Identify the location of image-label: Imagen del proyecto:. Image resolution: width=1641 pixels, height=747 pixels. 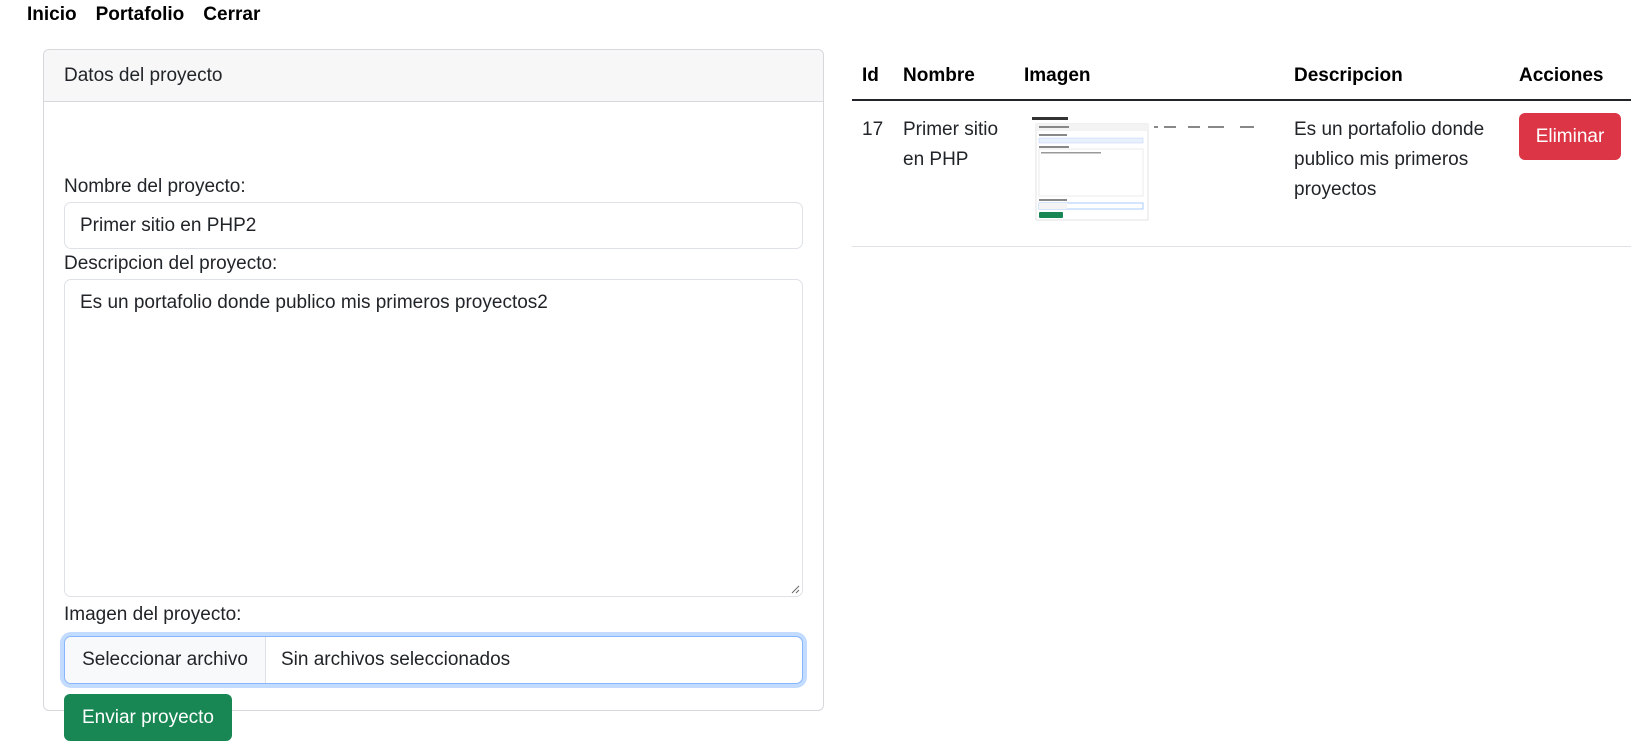
(153, 614).